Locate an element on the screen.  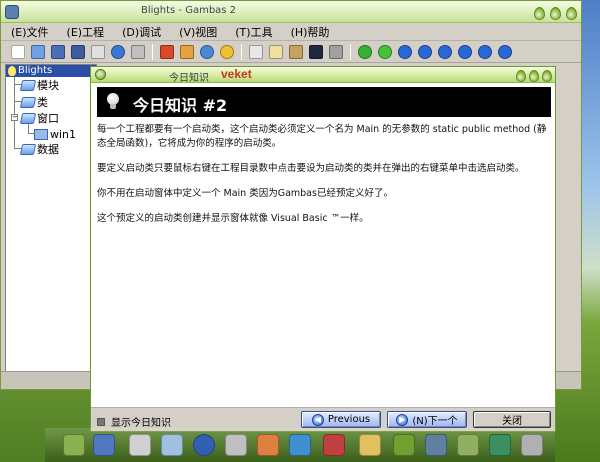
search-icon is located at coordinates (336, 51).